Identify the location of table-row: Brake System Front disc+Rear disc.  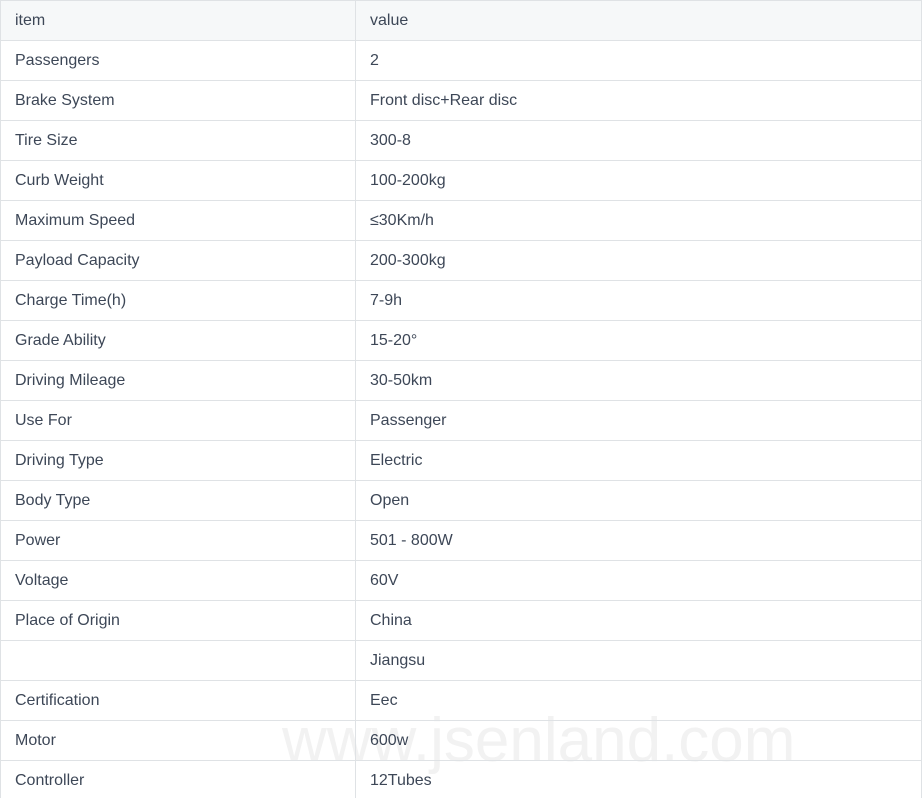
(461, 100).